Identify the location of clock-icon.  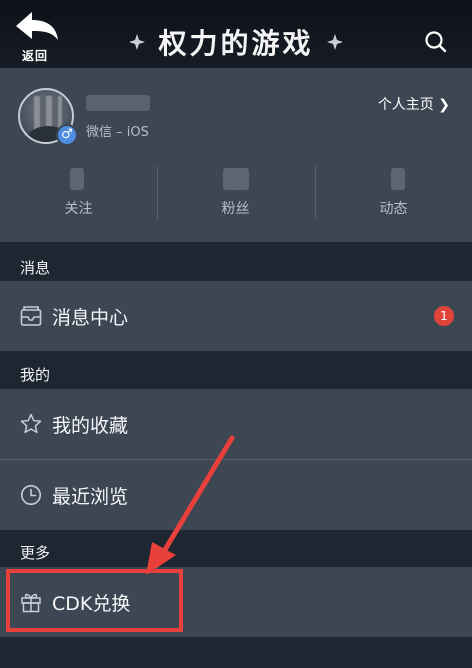
(31, 495).